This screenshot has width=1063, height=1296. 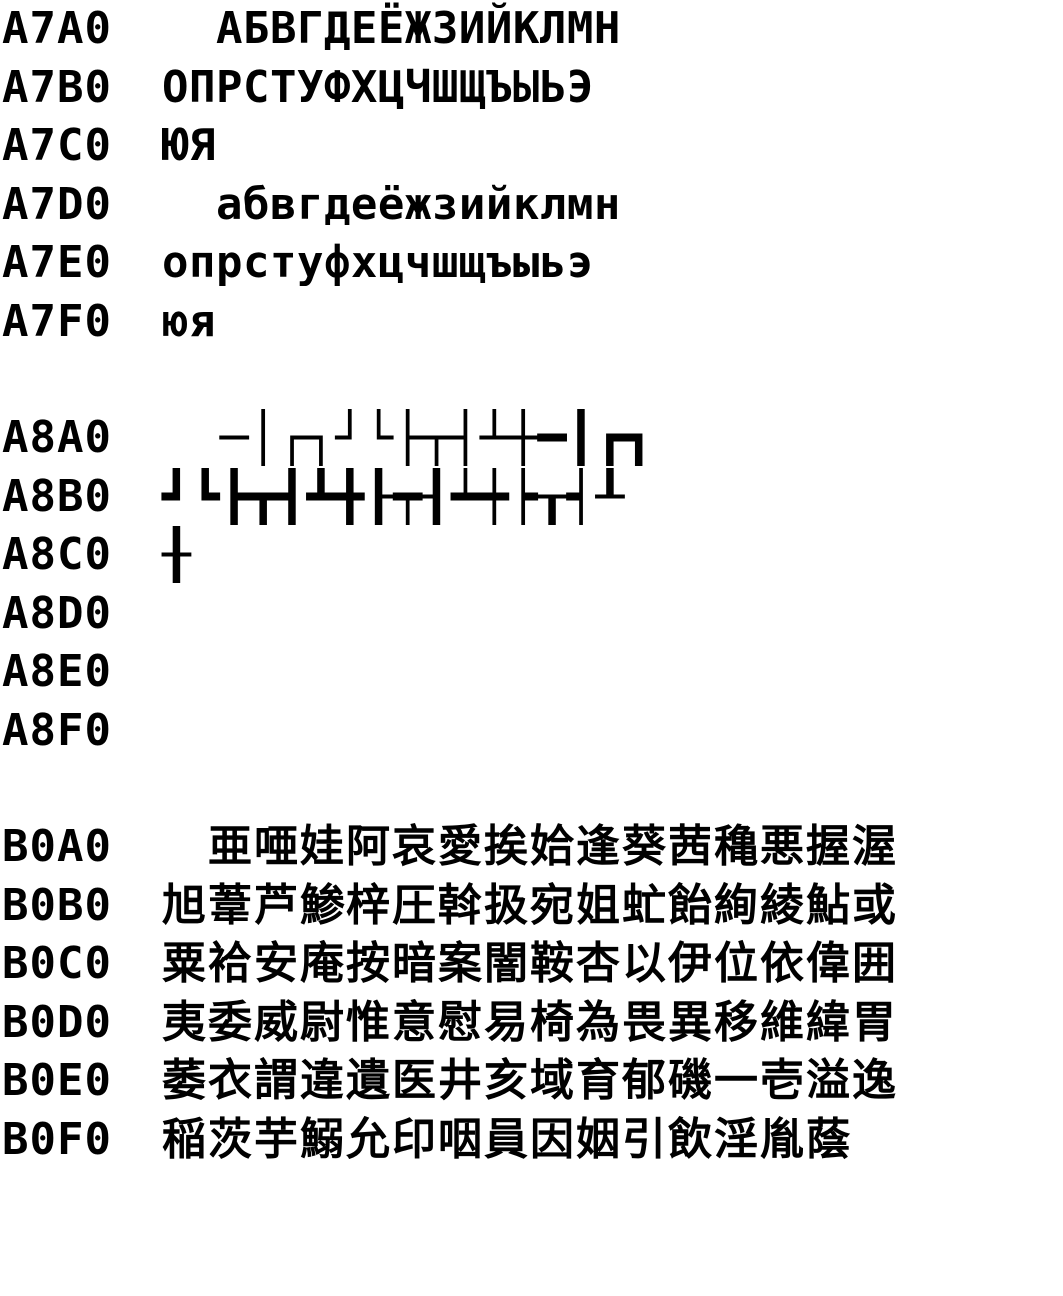 I want to click on table-row: B0E0 萎衣謂違遺医井亥域育郁磯一壱溢逸, so click(x=529, y=1081).